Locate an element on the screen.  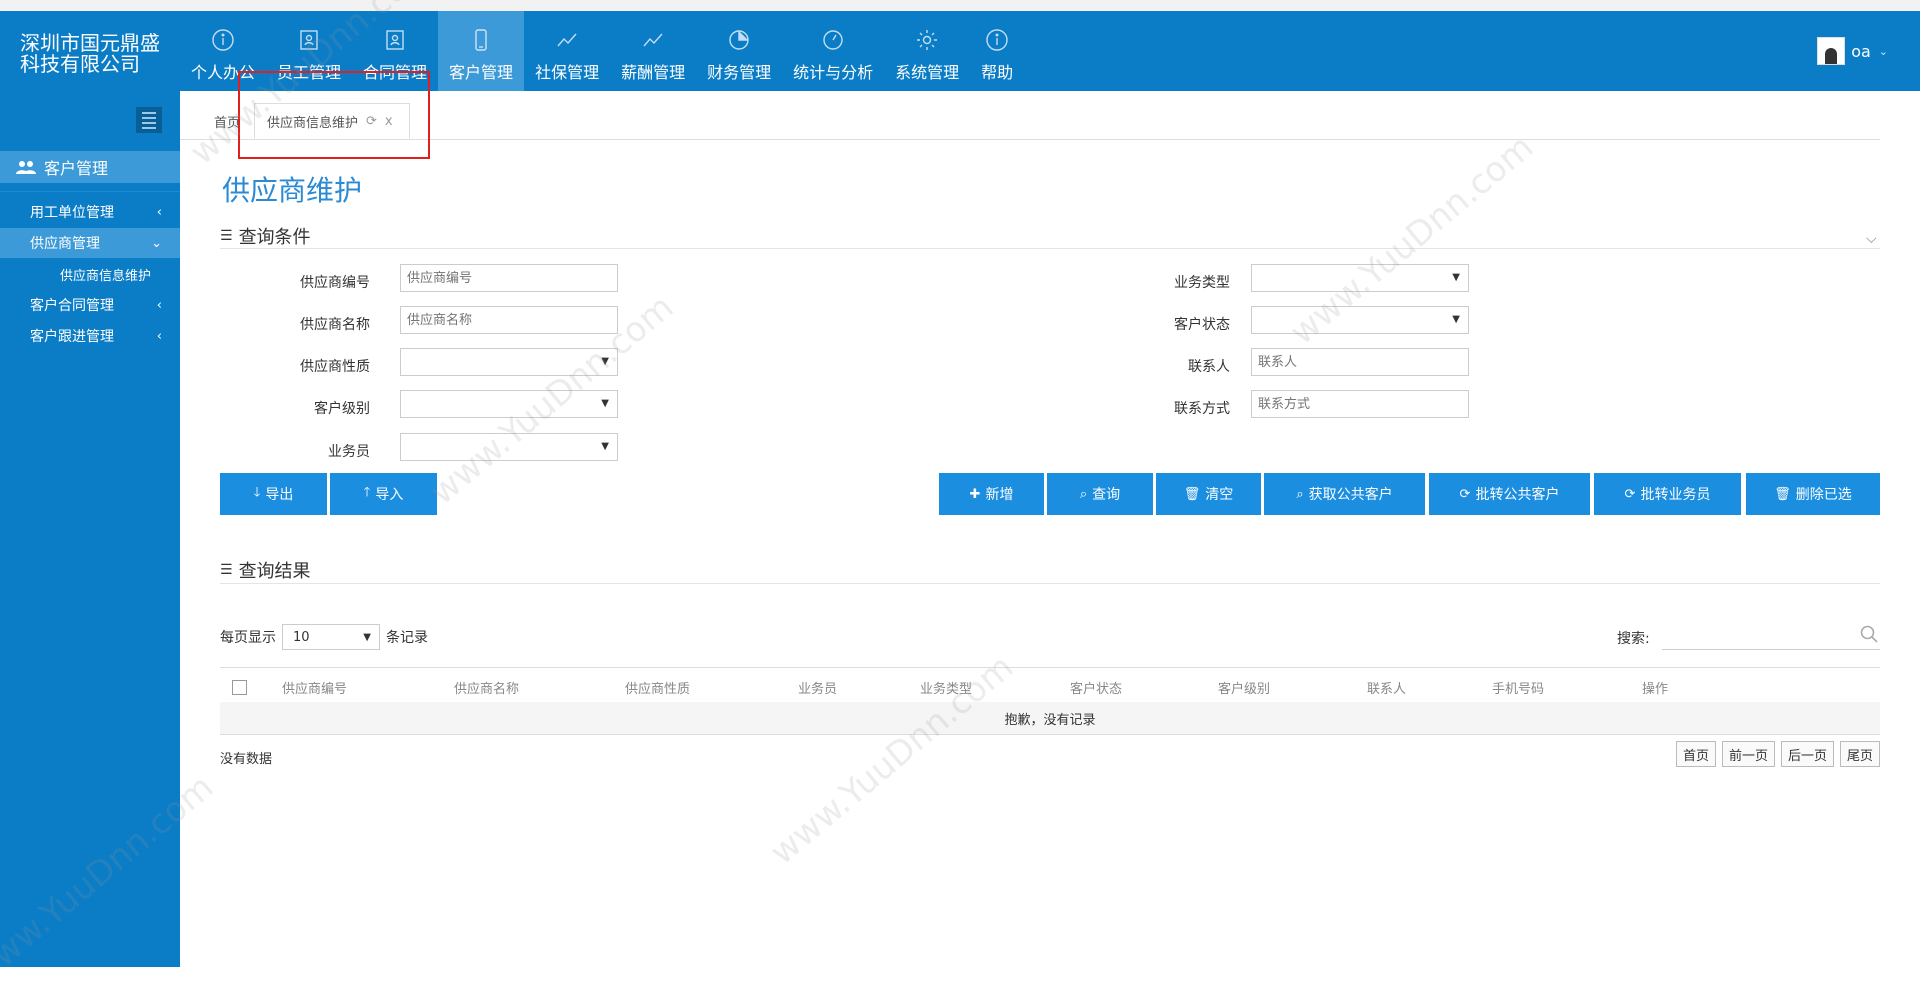
customer-level-select: ▼ is located at coordinates (509, 404).